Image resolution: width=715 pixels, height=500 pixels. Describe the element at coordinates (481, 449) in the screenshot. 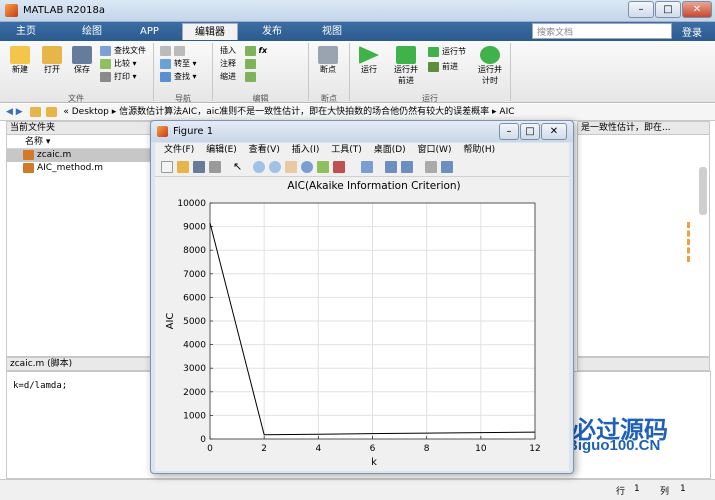

I see `x-tick-label: 10` at that location.